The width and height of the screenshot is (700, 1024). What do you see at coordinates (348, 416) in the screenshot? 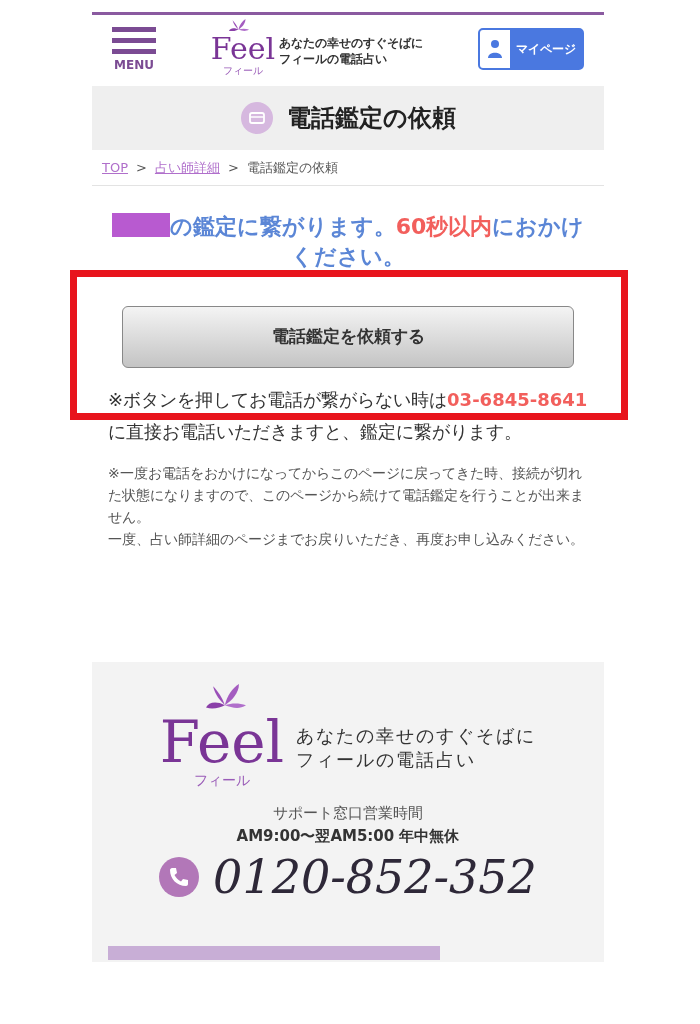
I see `fallback-note: ※ボタンを押してお電話が繋がらない時は03-6845-8641 に直接お電話いただきますと、鑑定に繋がります。` at bounding box center [348, 416].